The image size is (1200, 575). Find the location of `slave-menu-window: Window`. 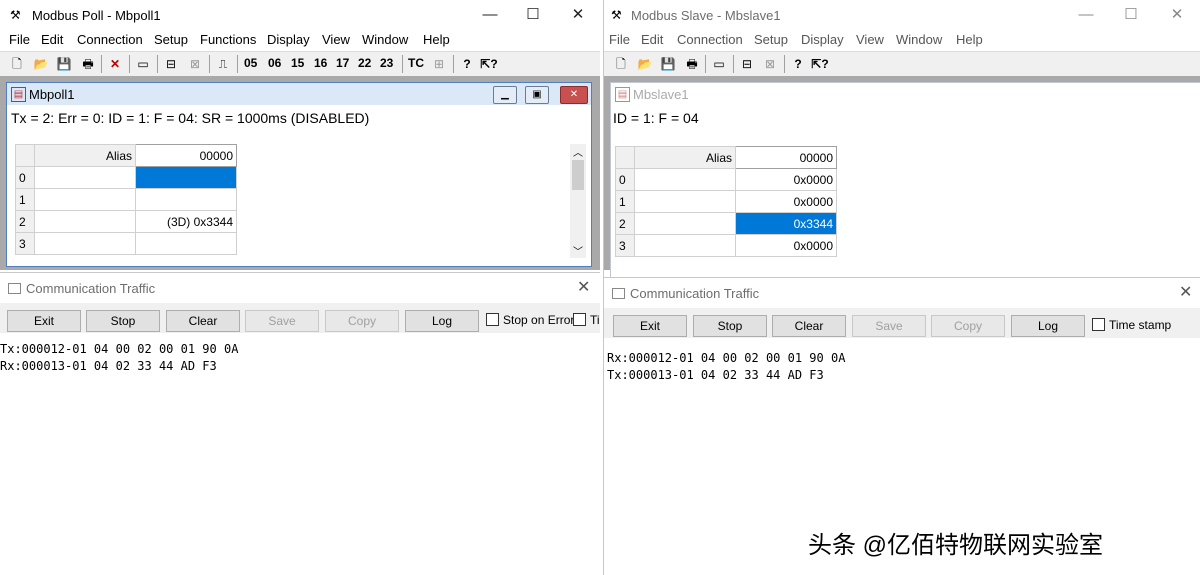

slave-menu-window: Window is located at coordinates (919, 39).